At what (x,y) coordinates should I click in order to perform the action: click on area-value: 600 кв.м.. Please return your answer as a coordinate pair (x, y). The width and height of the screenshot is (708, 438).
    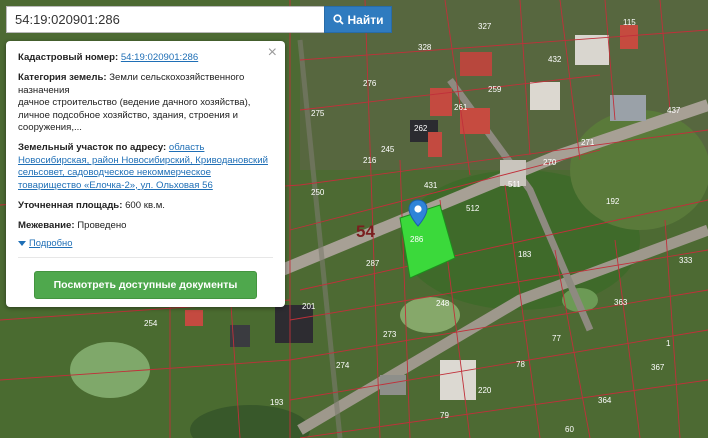
    Looking at the image, I should click on (145, 206).